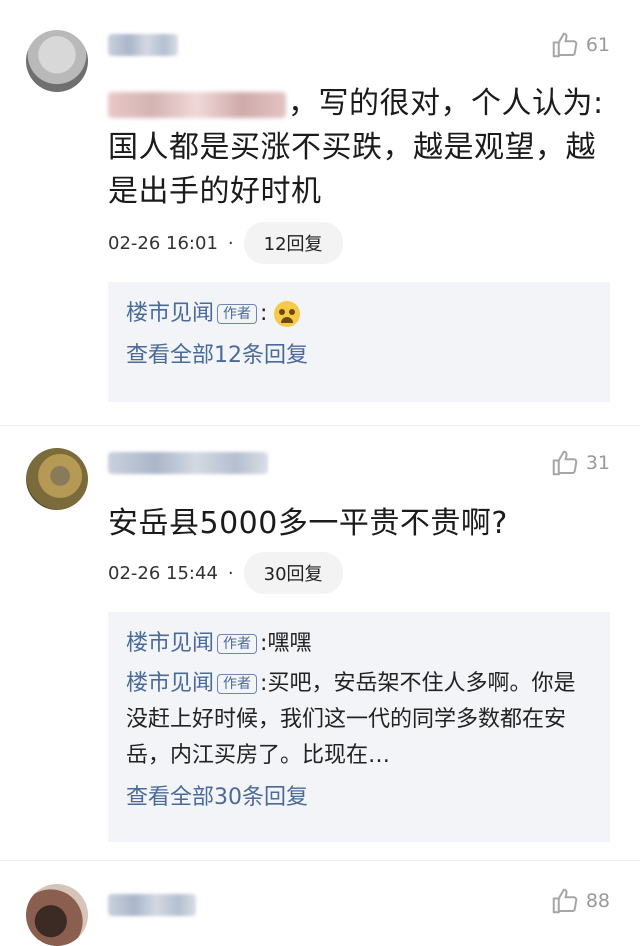 This screenshot has width=640, height=946. Describe the element at coordinates (580, 45) in the screenshot. I see `like-button: 61` at that location.